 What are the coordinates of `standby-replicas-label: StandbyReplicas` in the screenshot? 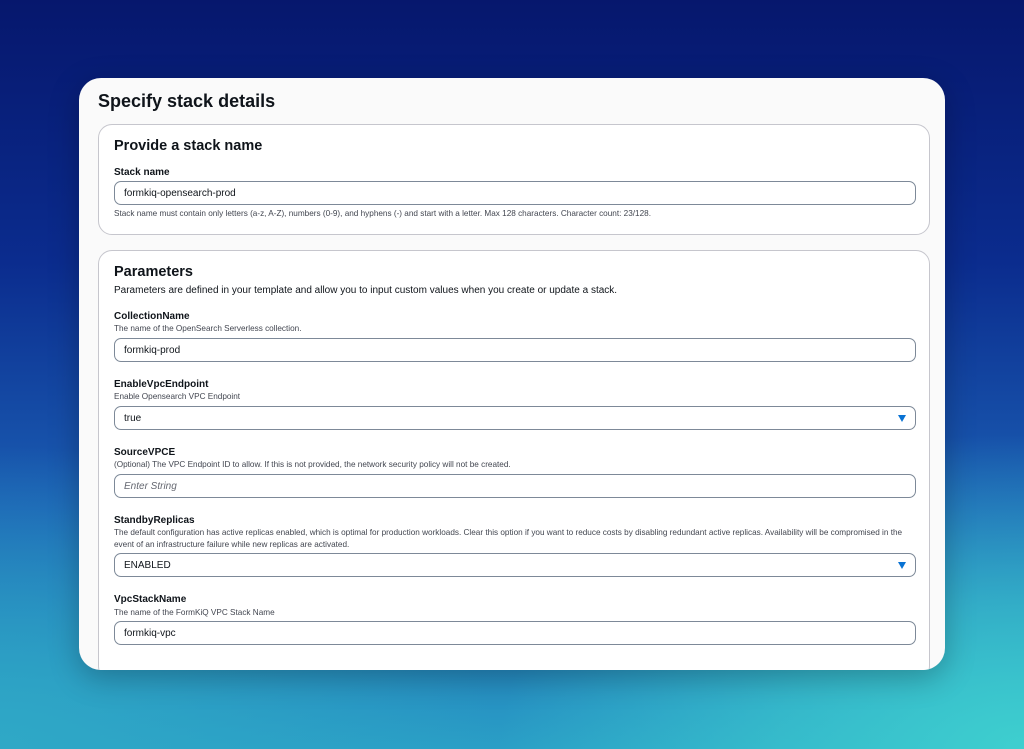 It's located at (154, 520).